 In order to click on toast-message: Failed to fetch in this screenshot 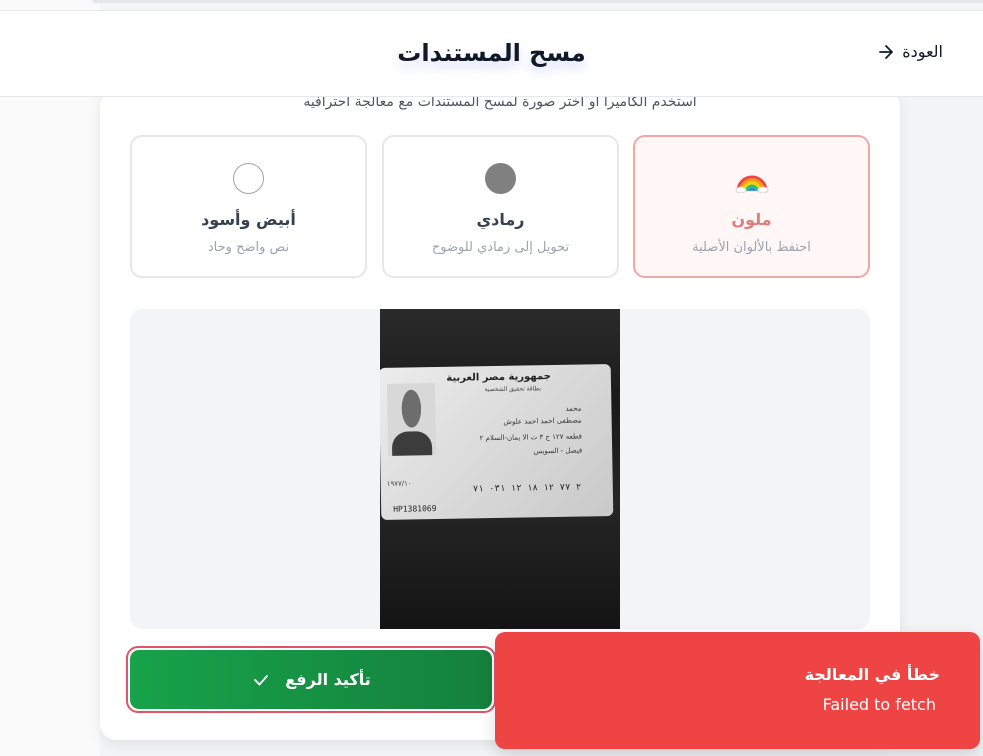, I will do `click(879, 704)`.